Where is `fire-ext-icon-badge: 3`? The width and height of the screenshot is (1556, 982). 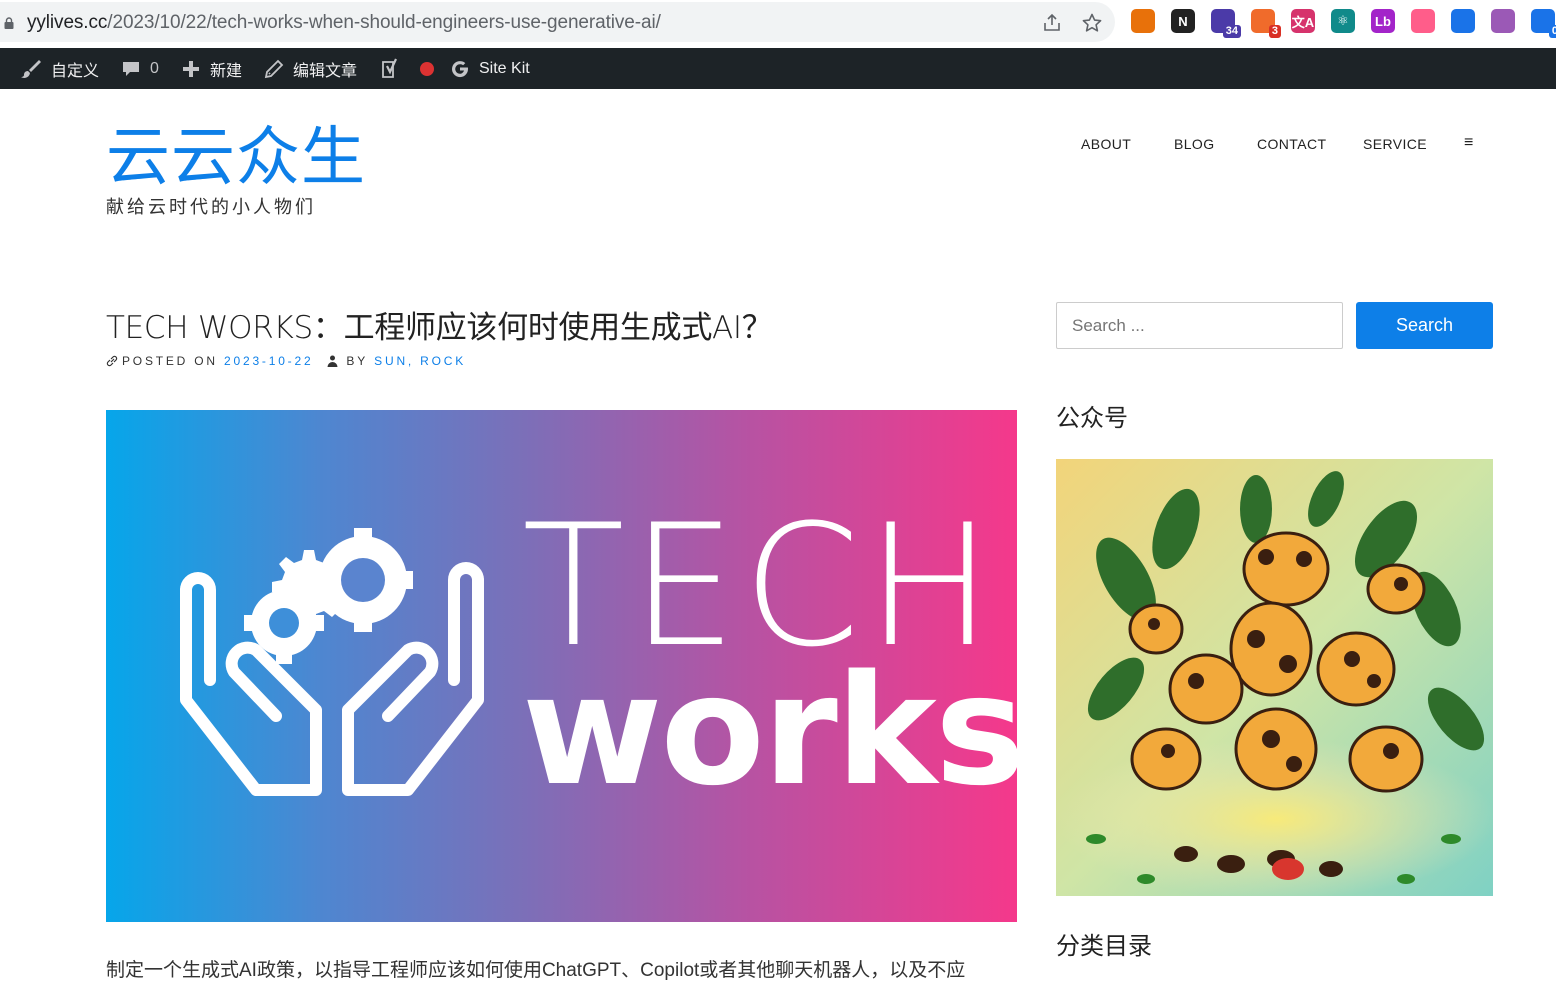
fire-ext-icon-badge: 3 is located at coordinates (1274, 31).